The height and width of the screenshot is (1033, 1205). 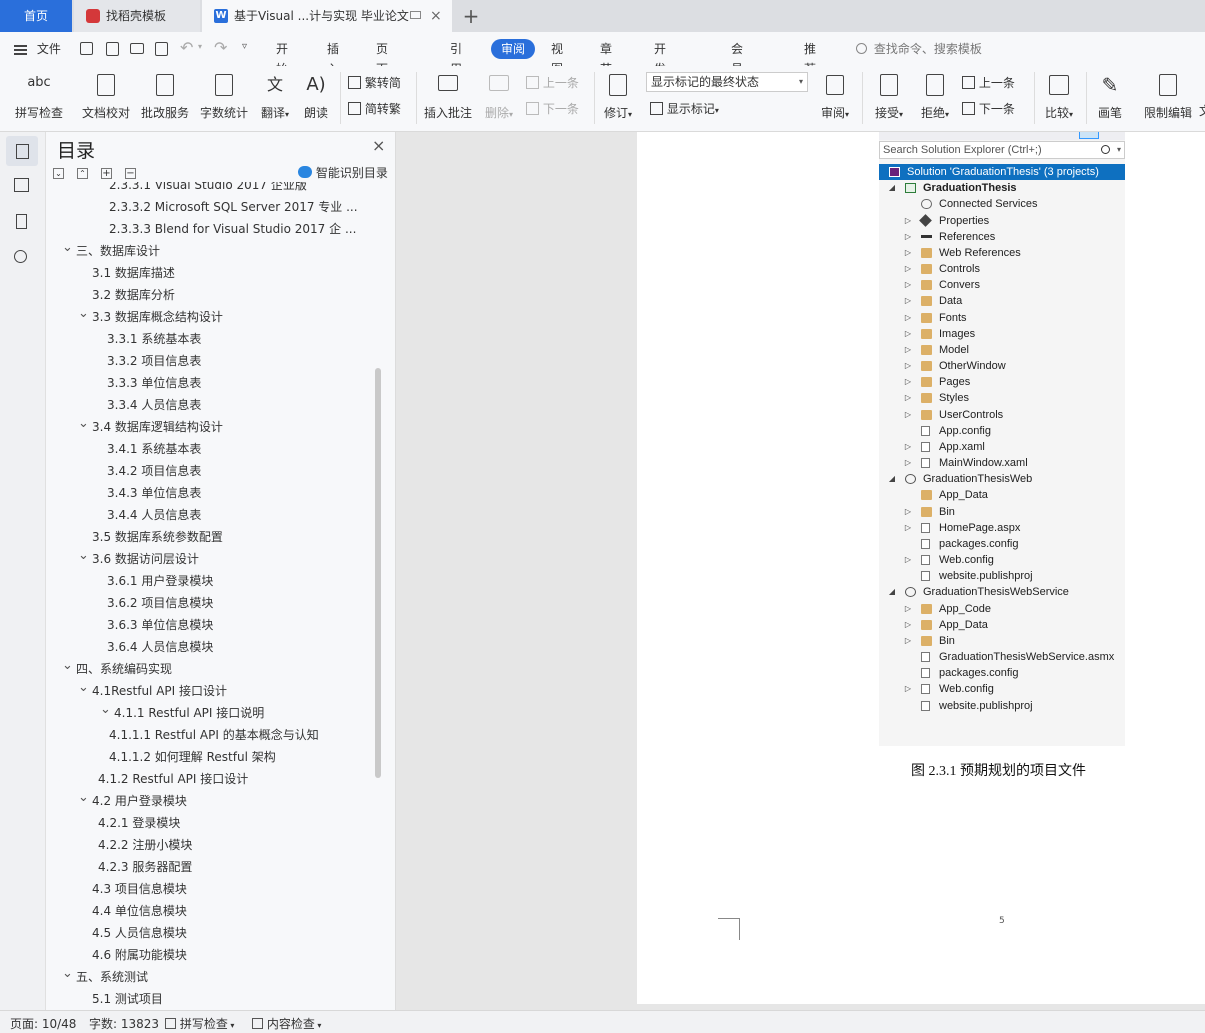 I want to click on solution-row: Connected Services, so click(x=1002, y=204).